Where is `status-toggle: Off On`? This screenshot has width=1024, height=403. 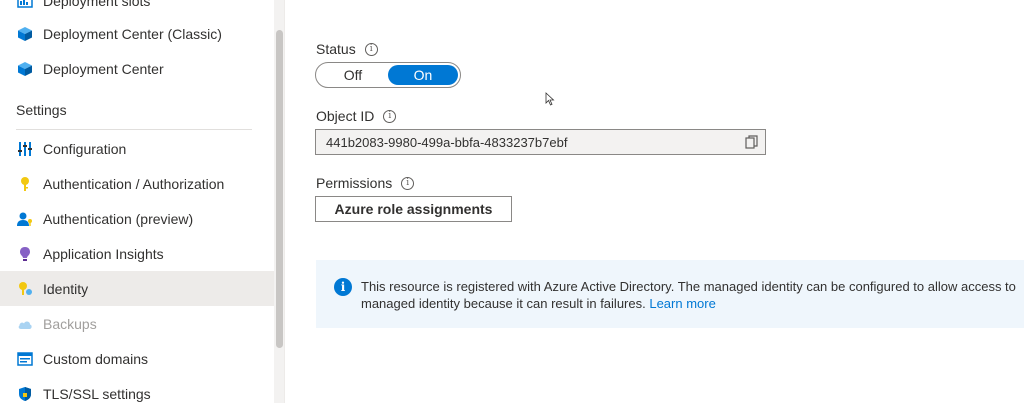
status-toggle: Off On is located at coordinates (388, 75).